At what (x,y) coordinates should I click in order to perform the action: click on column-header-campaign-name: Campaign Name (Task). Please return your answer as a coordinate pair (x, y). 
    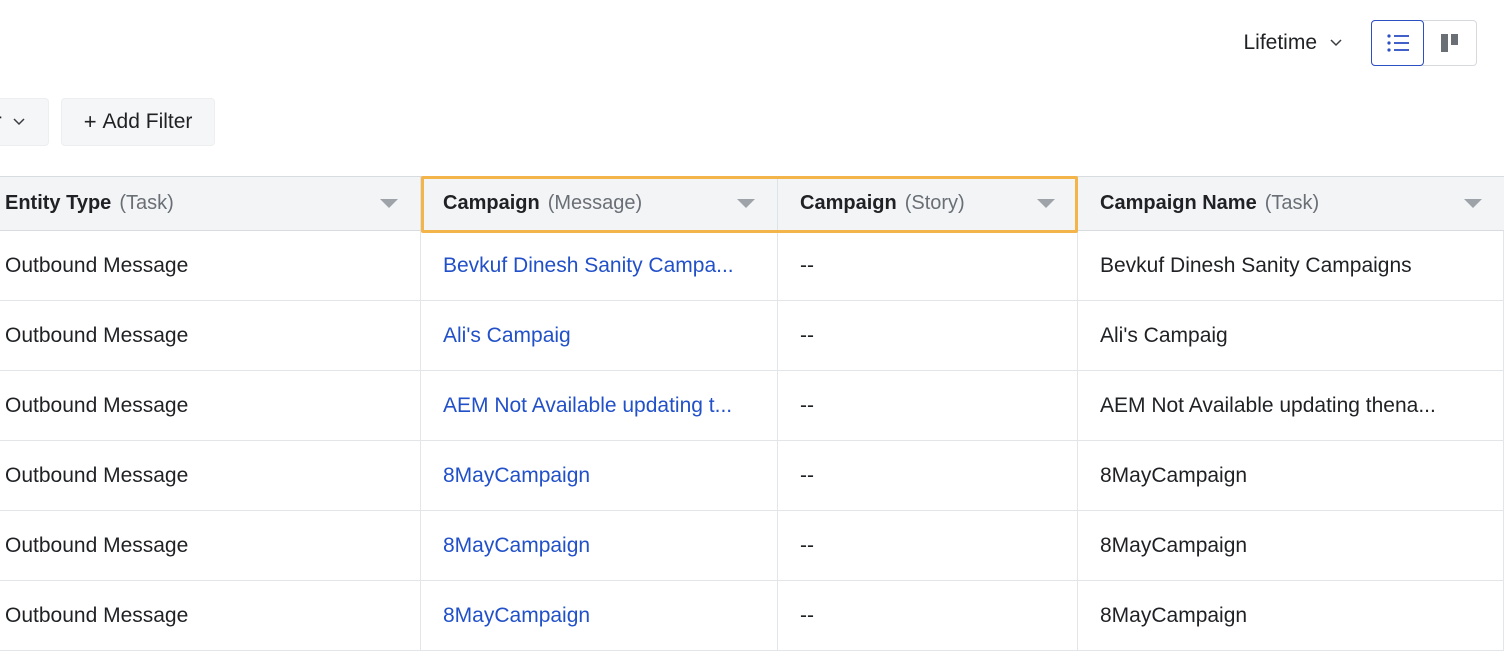
    Looking at the image, I should click on (1291, 203).